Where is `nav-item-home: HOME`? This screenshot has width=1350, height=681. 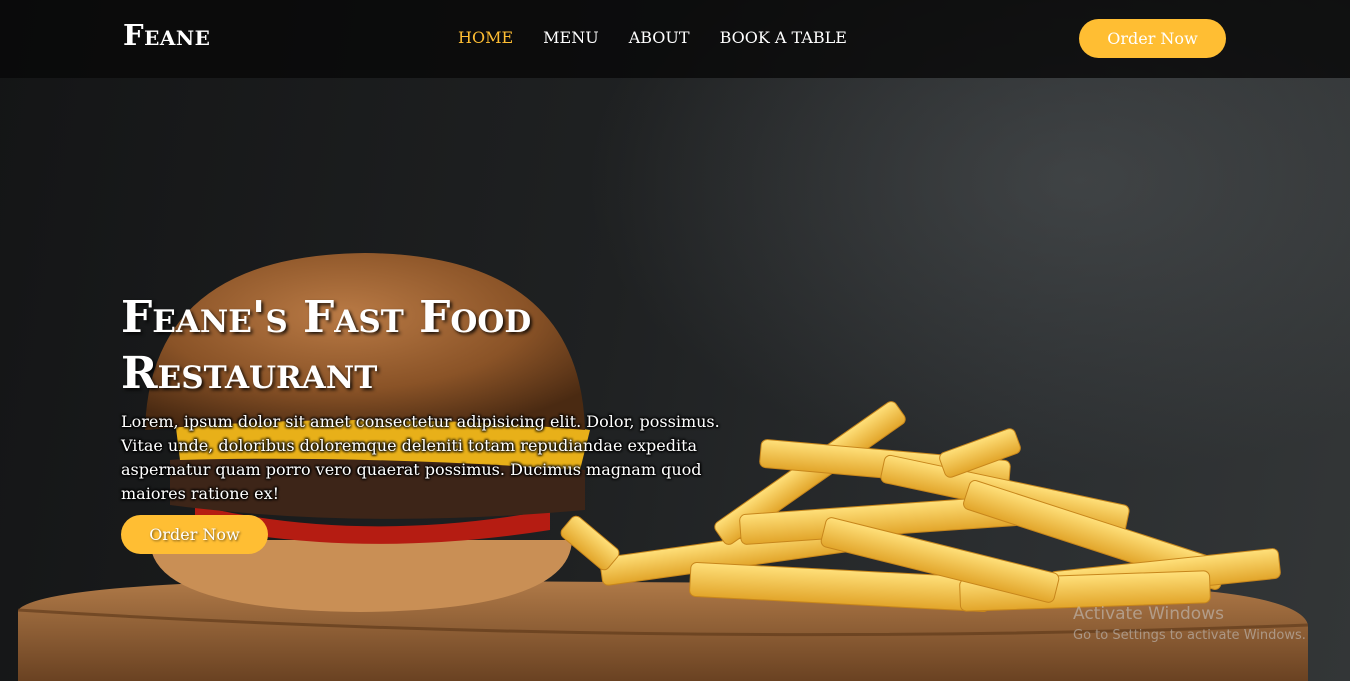
nav-item-home: HOME is located at coordinates (485, 37).